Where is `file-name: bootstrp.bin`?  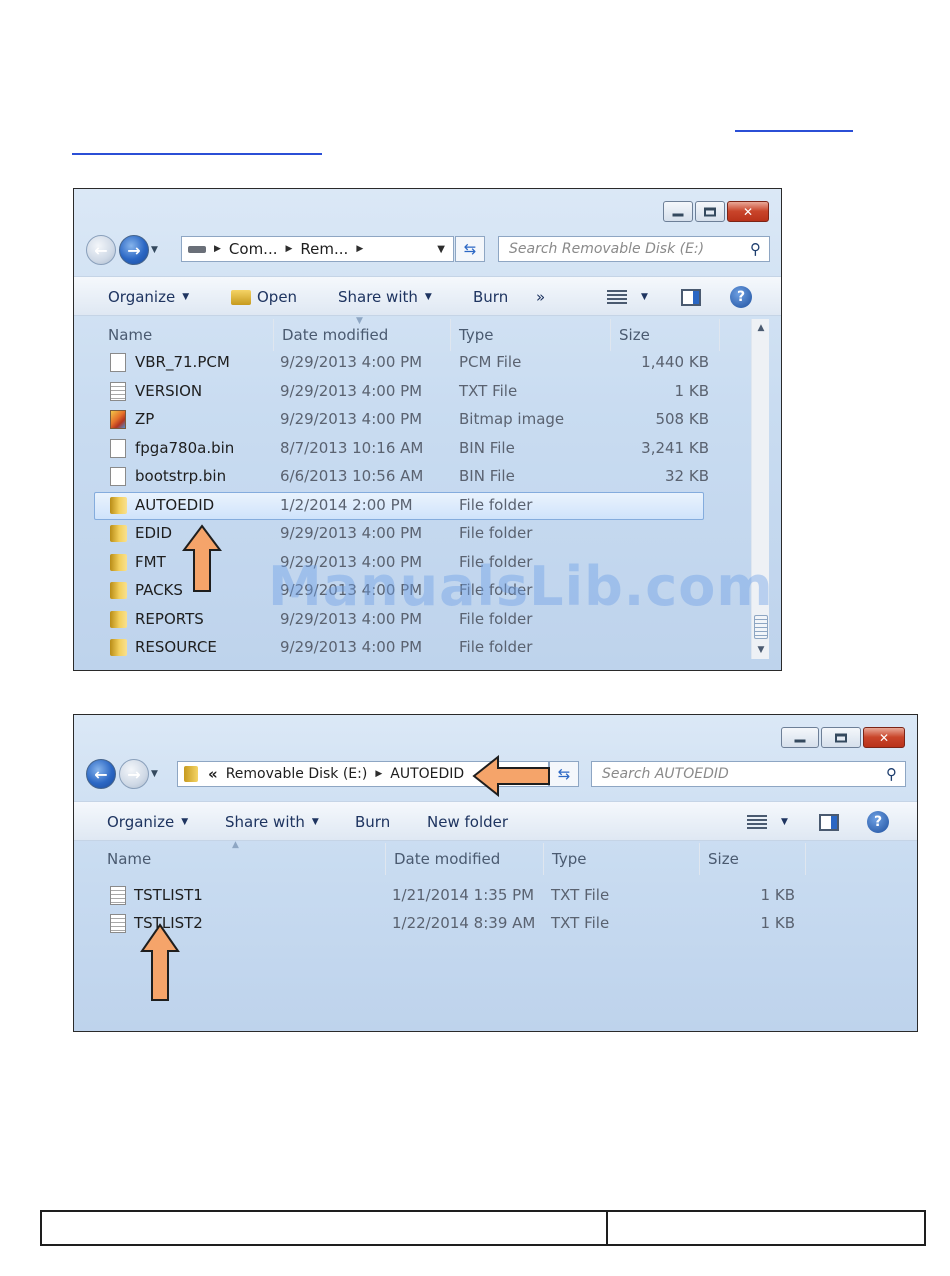 file-name: bootstrp.bin is located at coordinates (181, 476).